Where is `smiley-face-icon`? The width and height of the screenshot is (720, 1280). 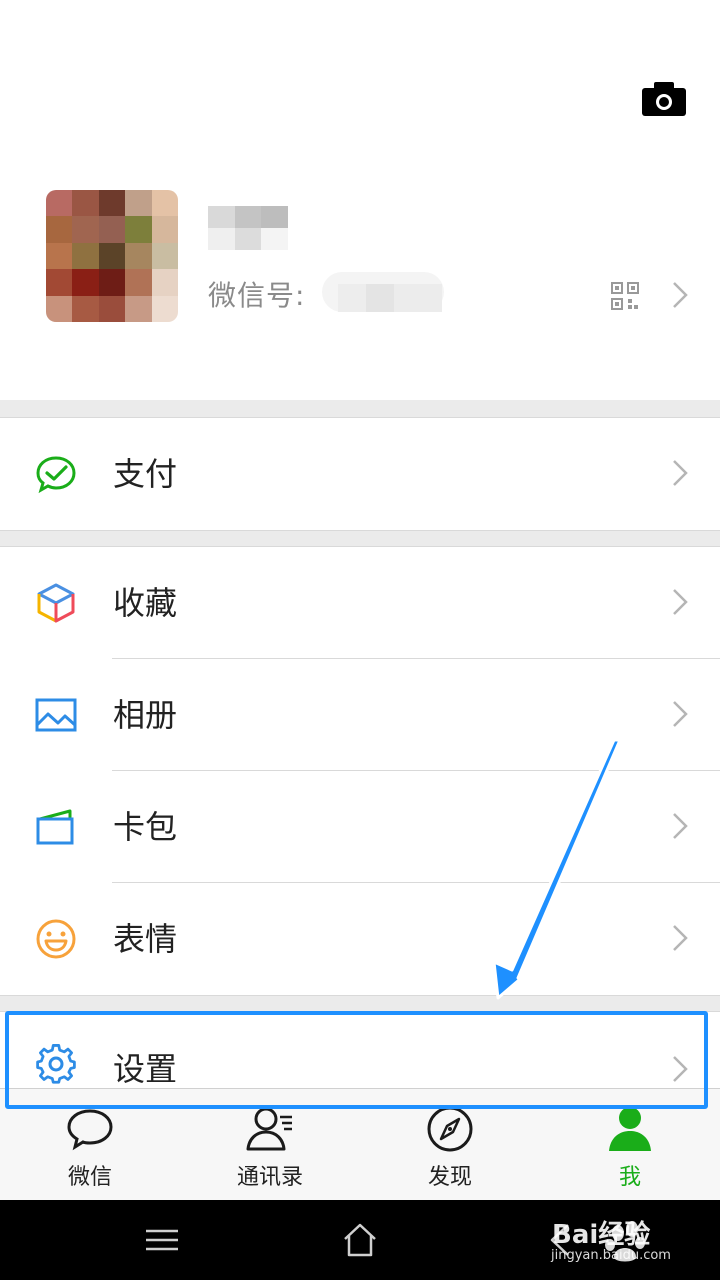
smiley-face-icon is located at coordinates (56, 939).